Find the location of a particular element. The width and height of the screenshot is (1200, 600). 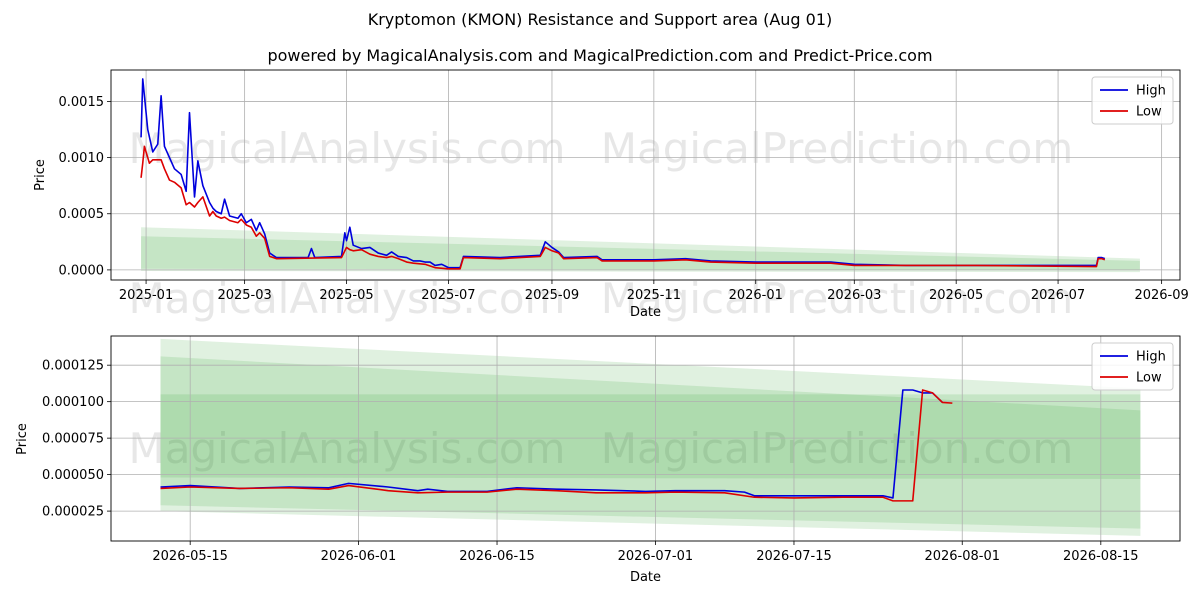

x-tick-label: 2026-05 is located at coordinates (956, 295).